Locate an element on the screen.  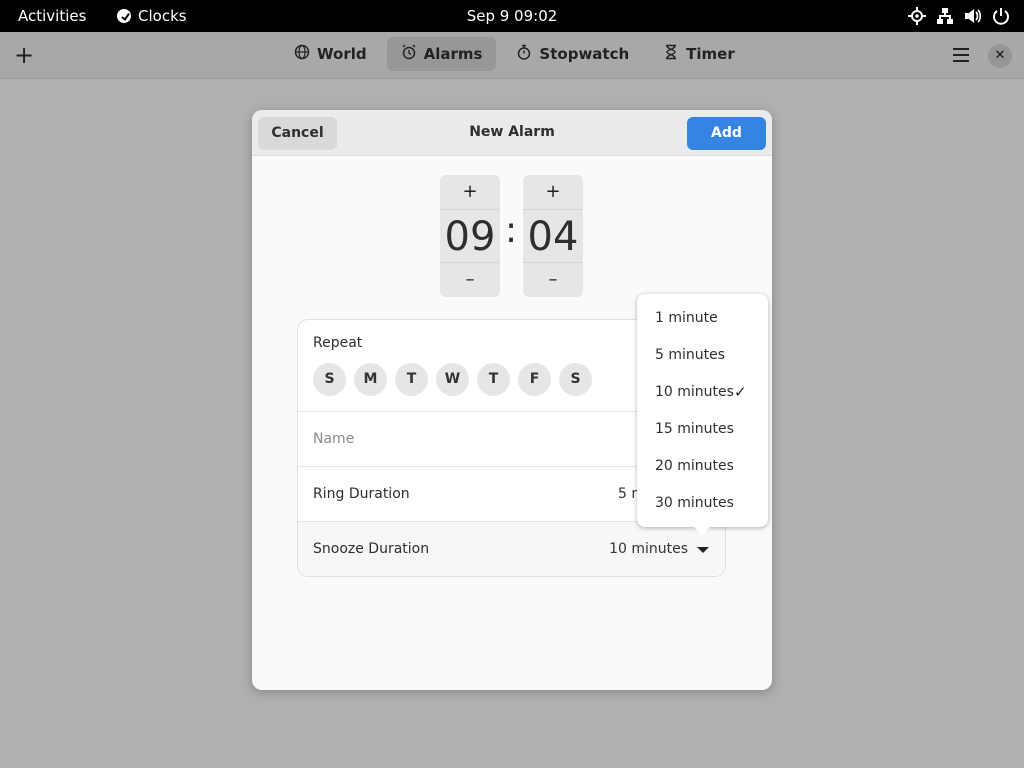
dialog-header: Cancel New Alarm Add is located at coordinates (512, 133).